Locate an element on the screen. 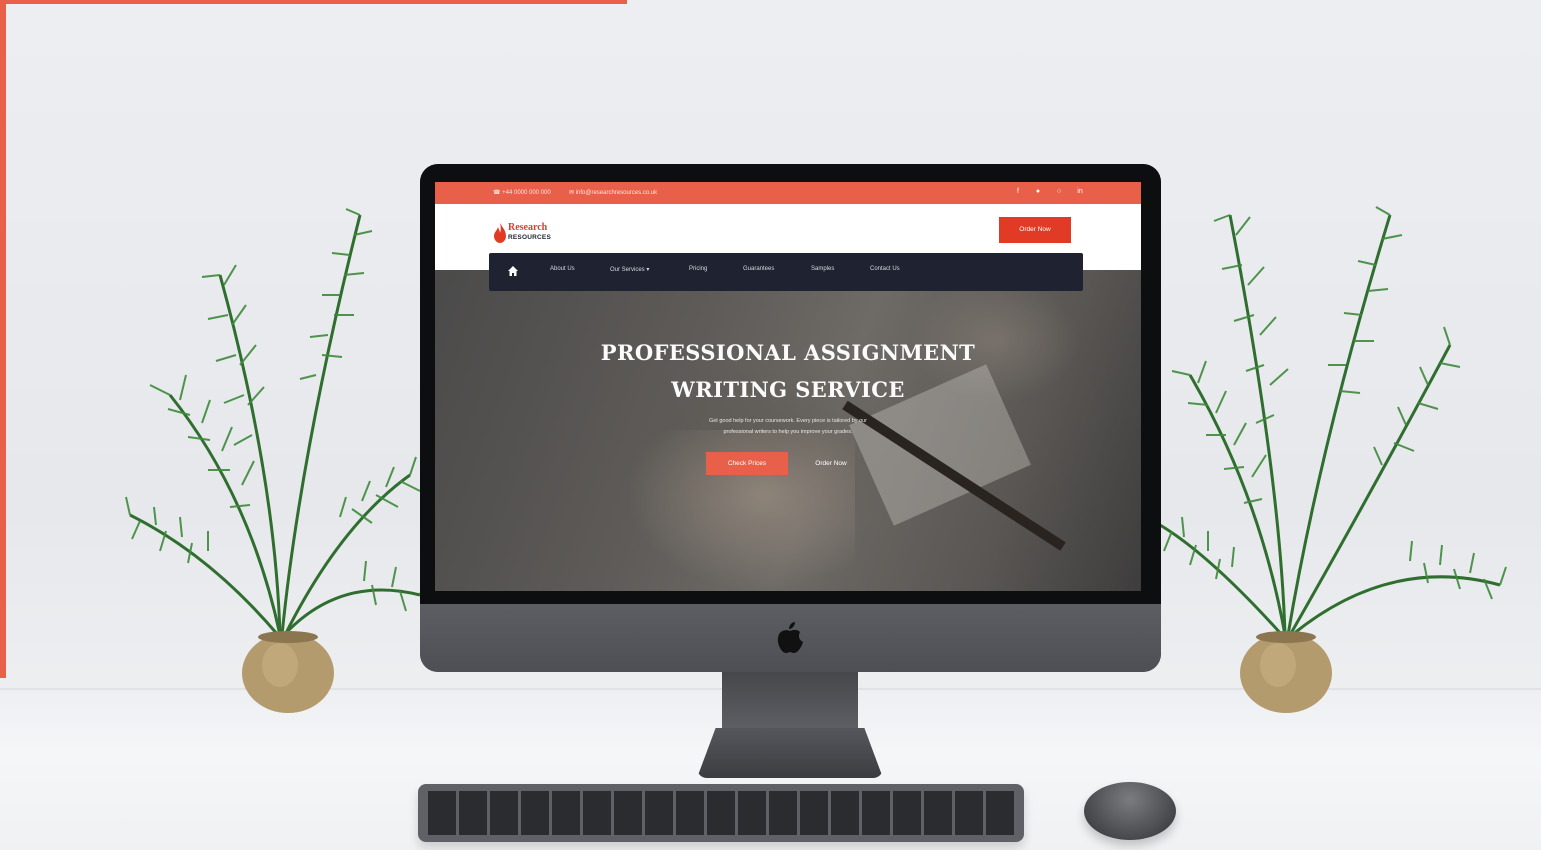 This screenshot has height=850, width=1541. hero-order-now-button: Order Now is located at coordinates (831, 463).